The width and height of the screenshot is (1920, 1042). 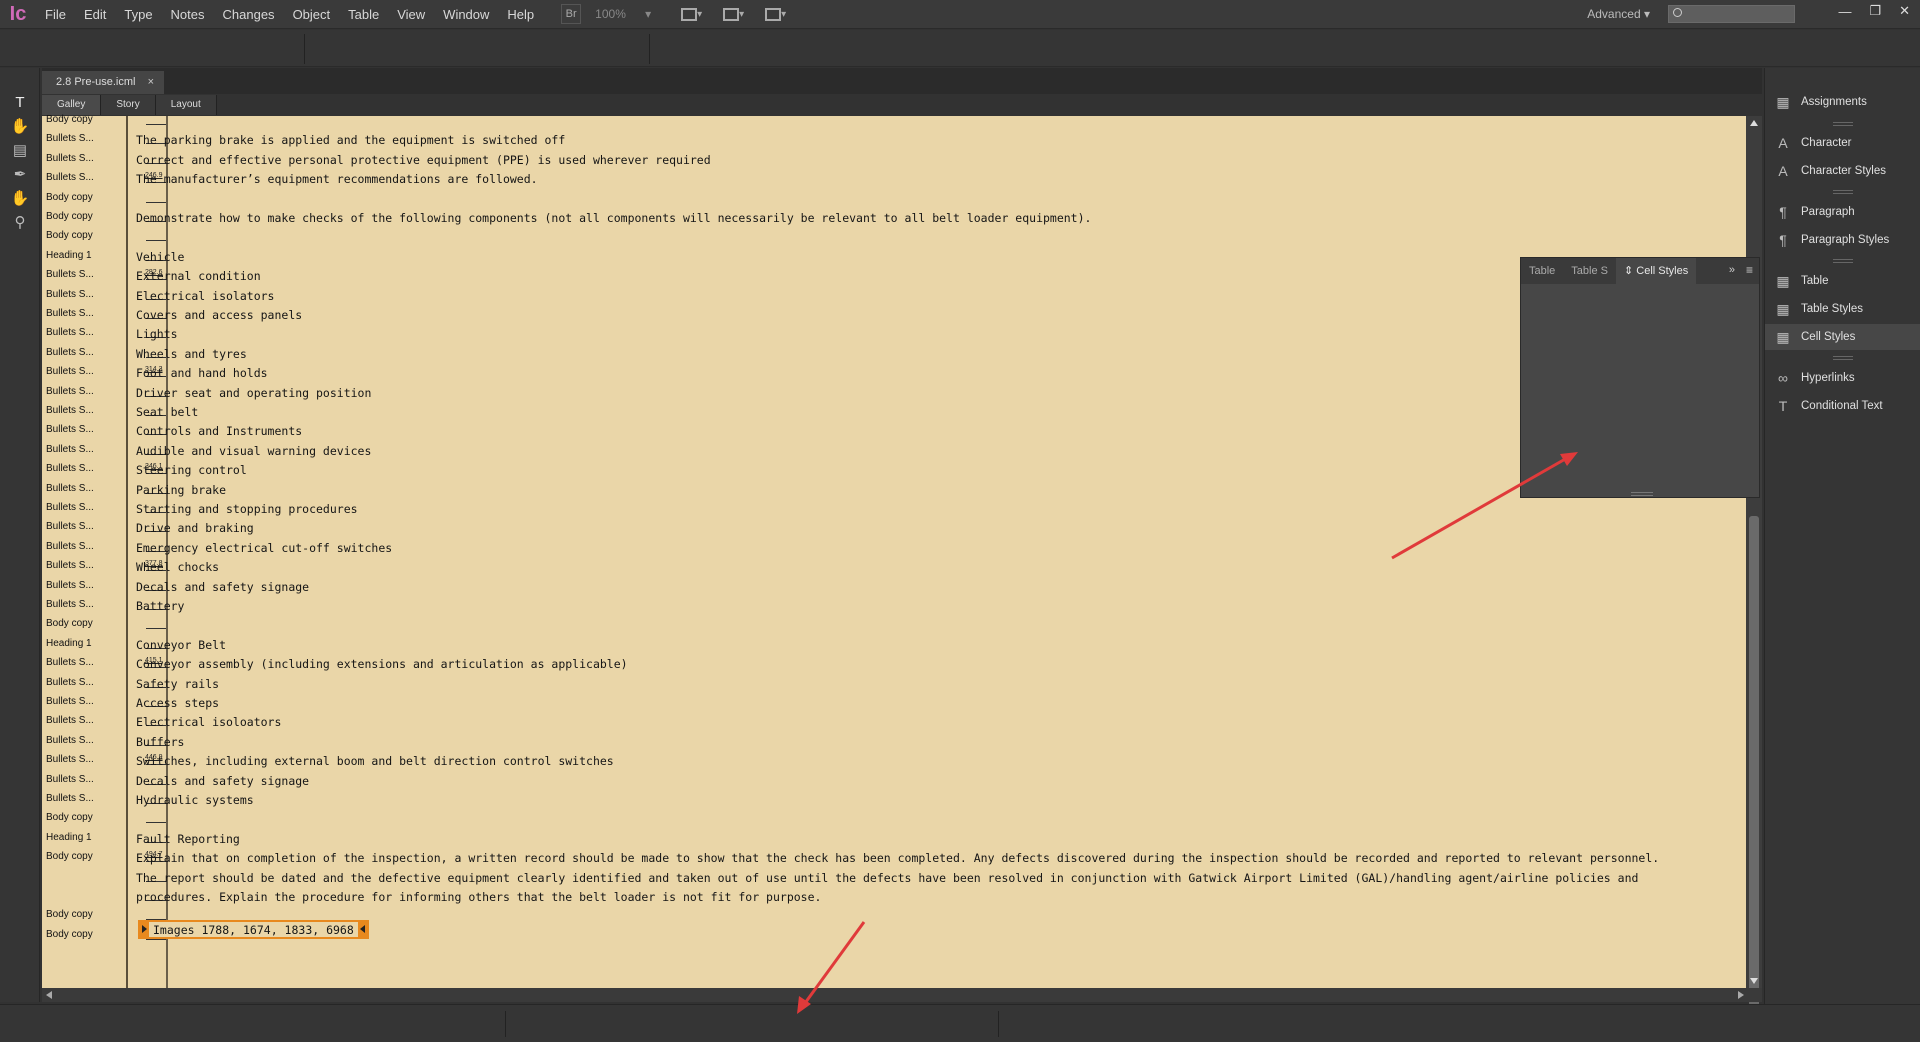 I want to click on story-paragraph: Electrical isolators, so click(x=205, y=296).